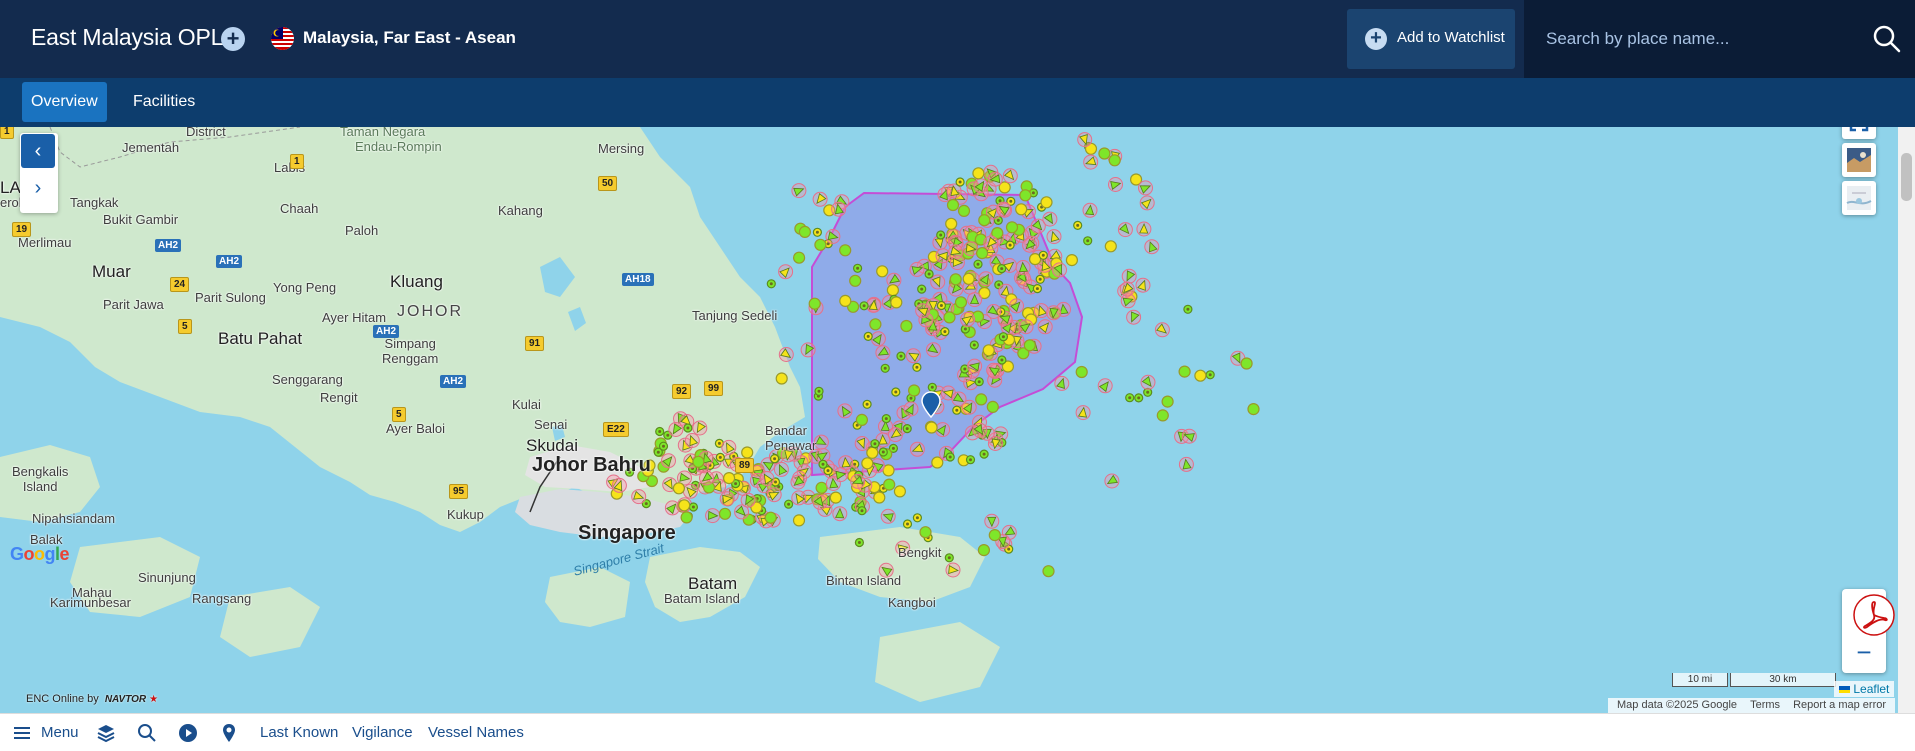 Image resolution: width=1915 pixels, height=751 pixels. I want to click on add-area-button: +, so click(233, 39).